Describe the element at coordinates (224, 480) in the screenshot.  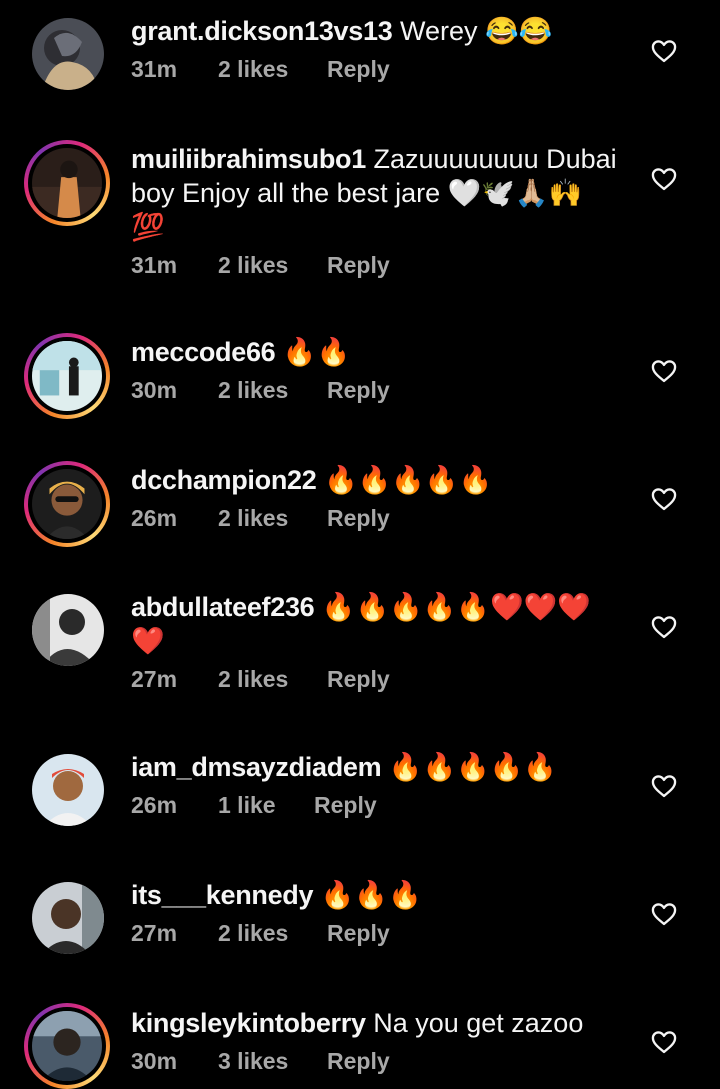
I see `comment-username: dcchampion22` at that location.